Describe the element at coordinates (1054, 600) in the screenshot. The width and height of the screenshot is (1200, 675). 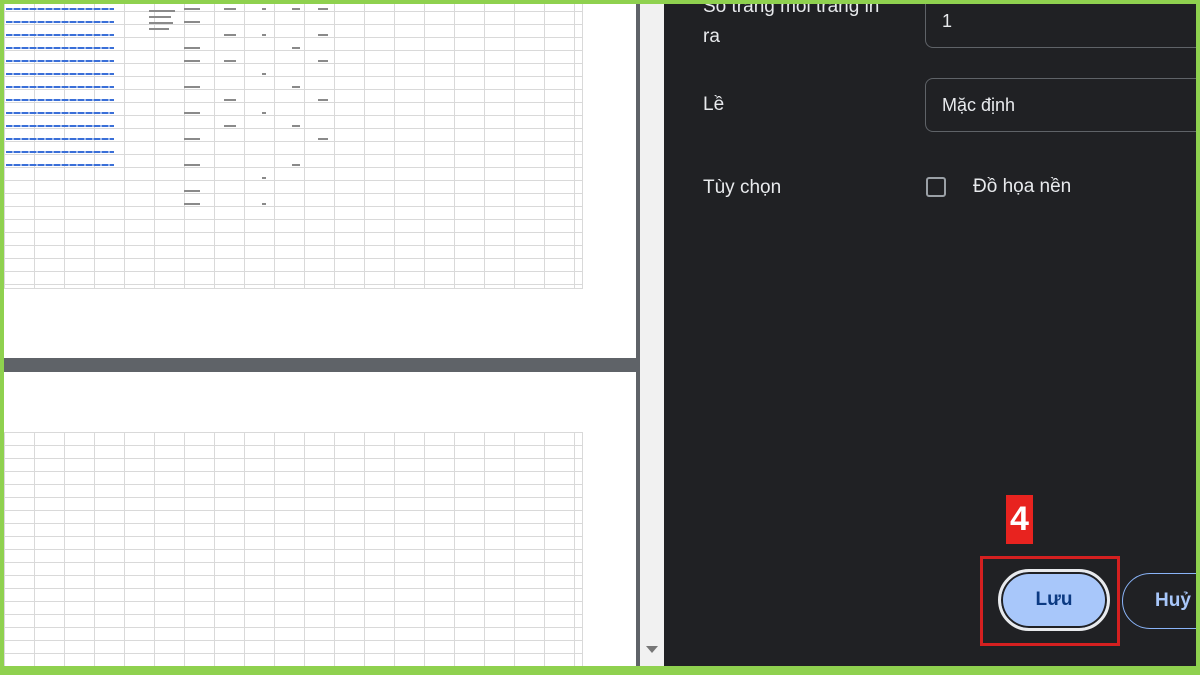
I see `save-button: Lưu` at that location.